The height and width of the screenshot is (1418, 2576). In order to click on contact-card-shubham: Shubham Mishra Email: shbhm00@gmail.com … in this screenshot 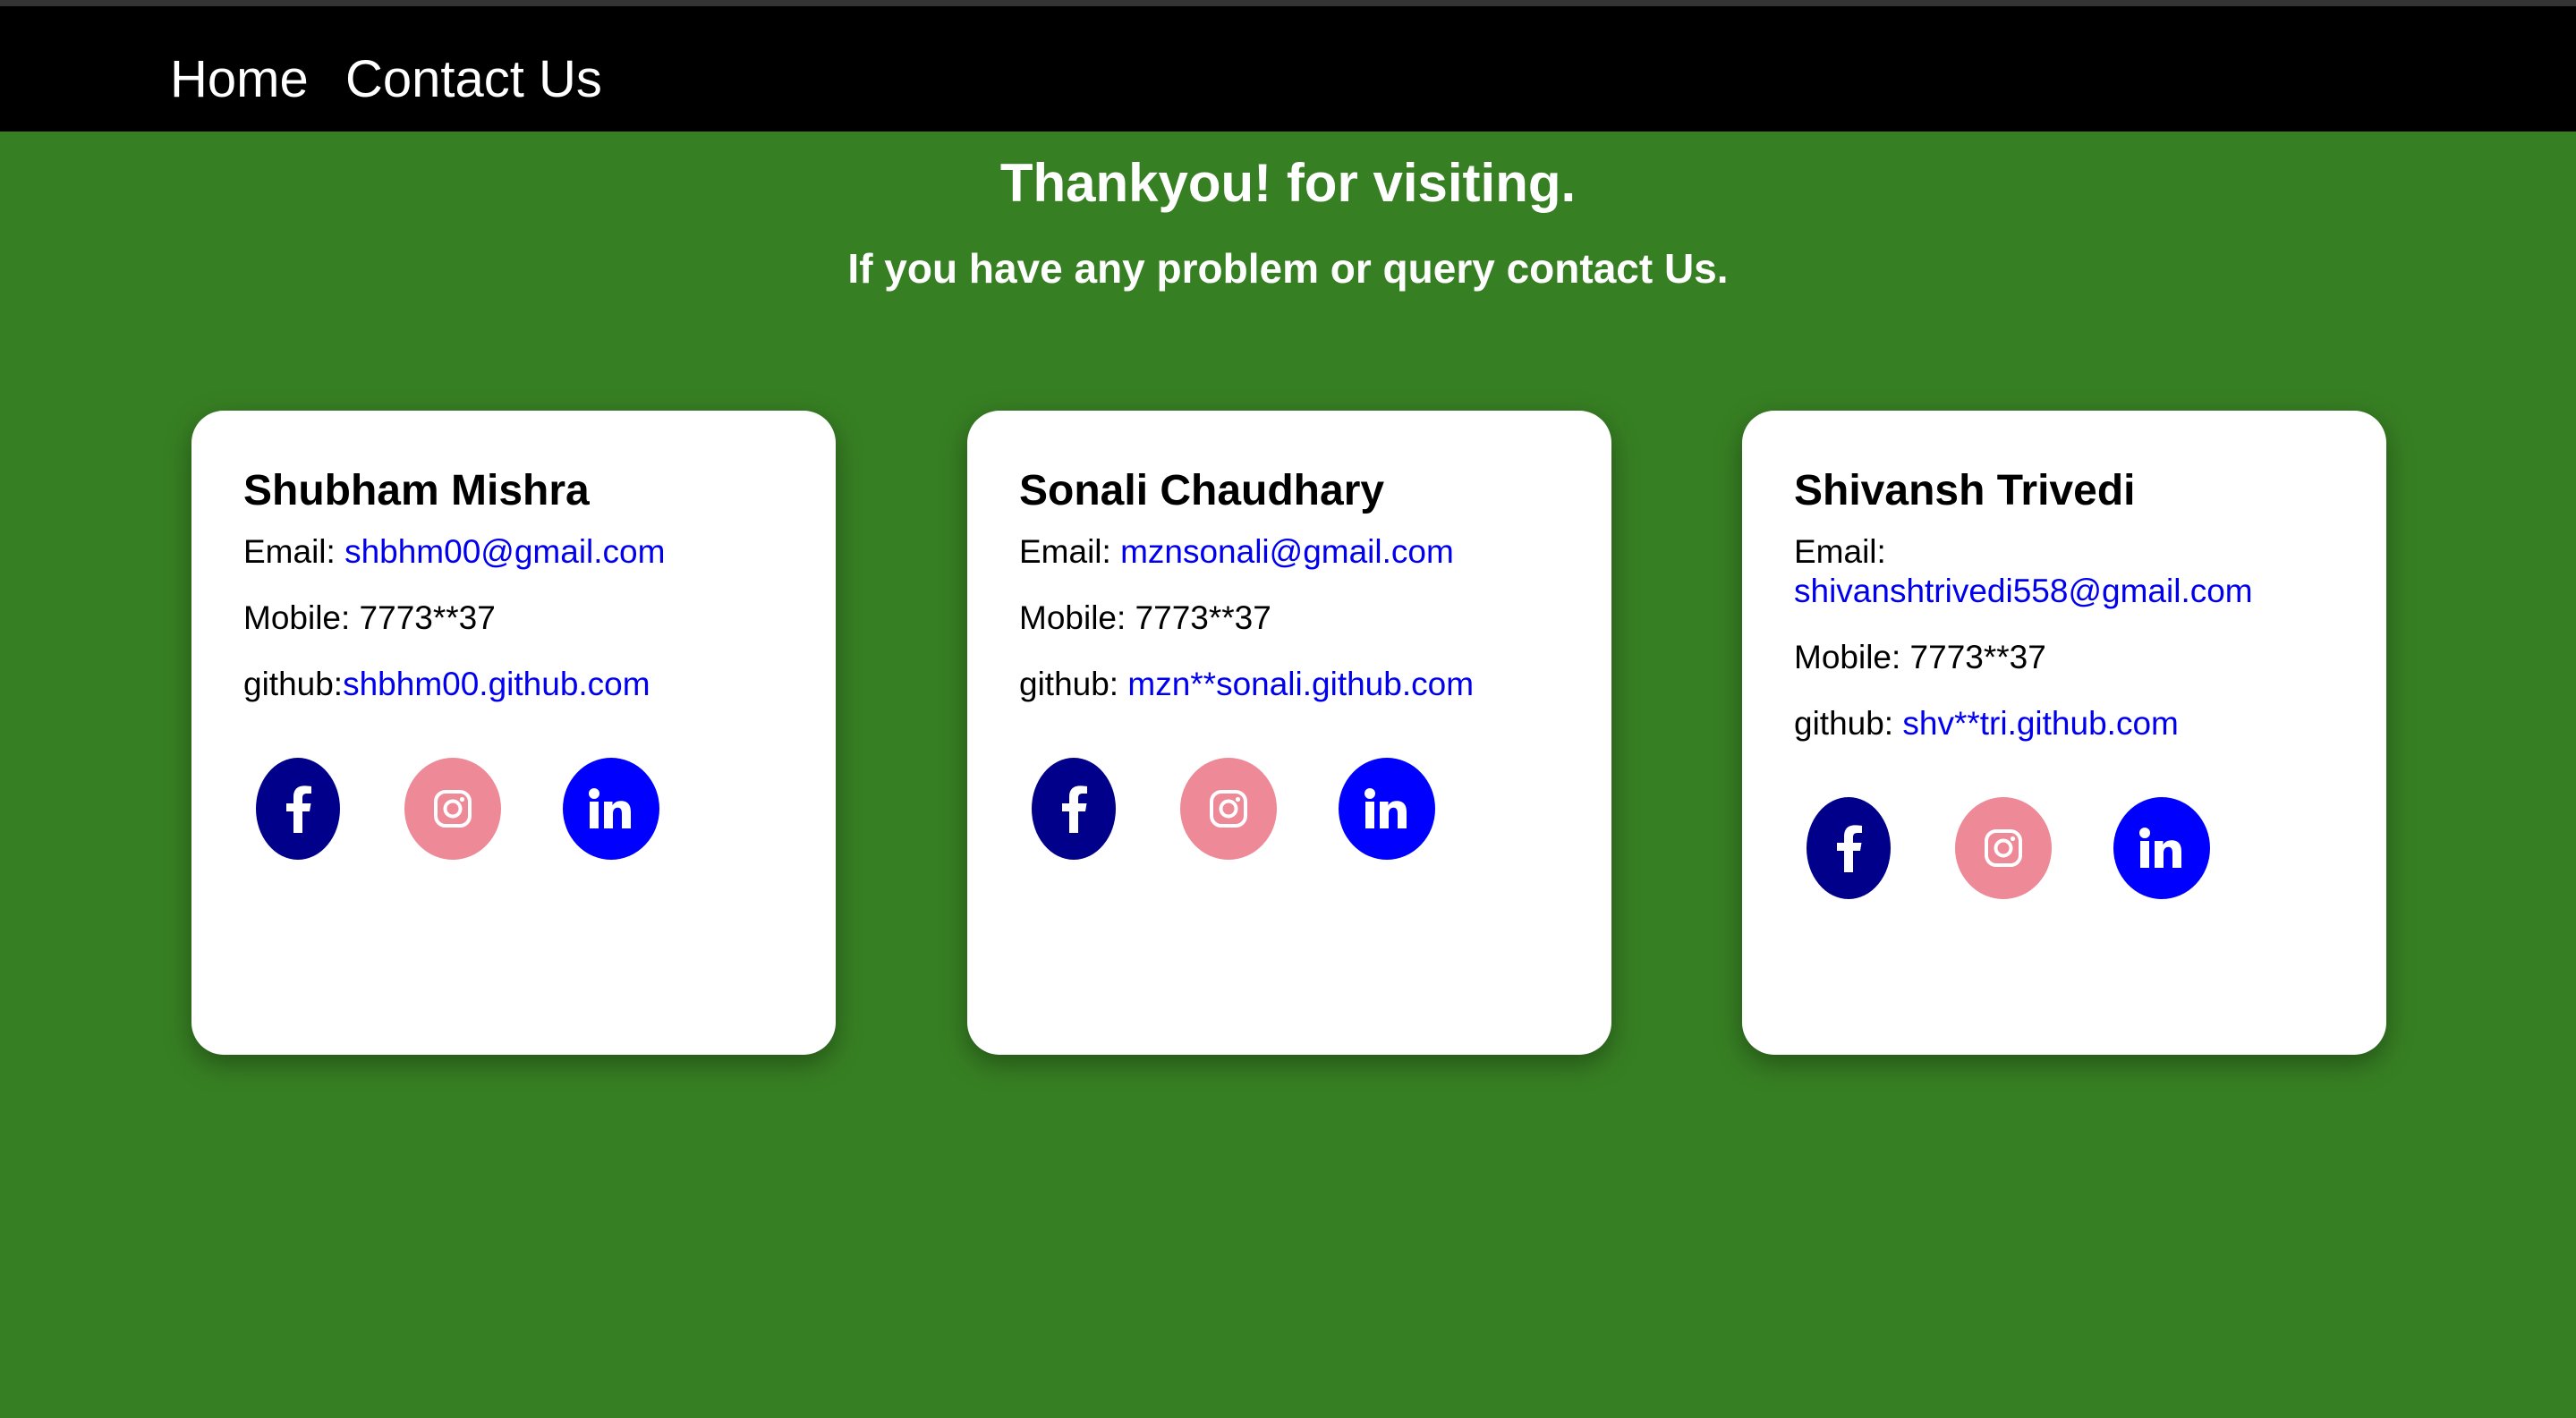, I will do `click(513, 733)`.